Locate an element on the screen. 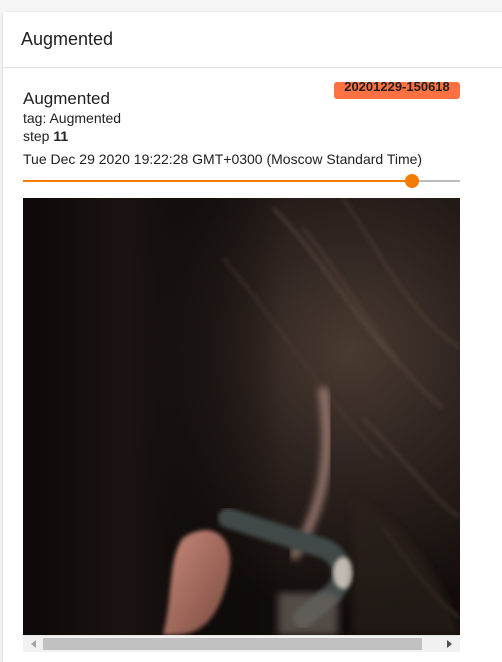 The width and height of the screenshot is (502, 662). step-slider is located at coordinates (241, 181).